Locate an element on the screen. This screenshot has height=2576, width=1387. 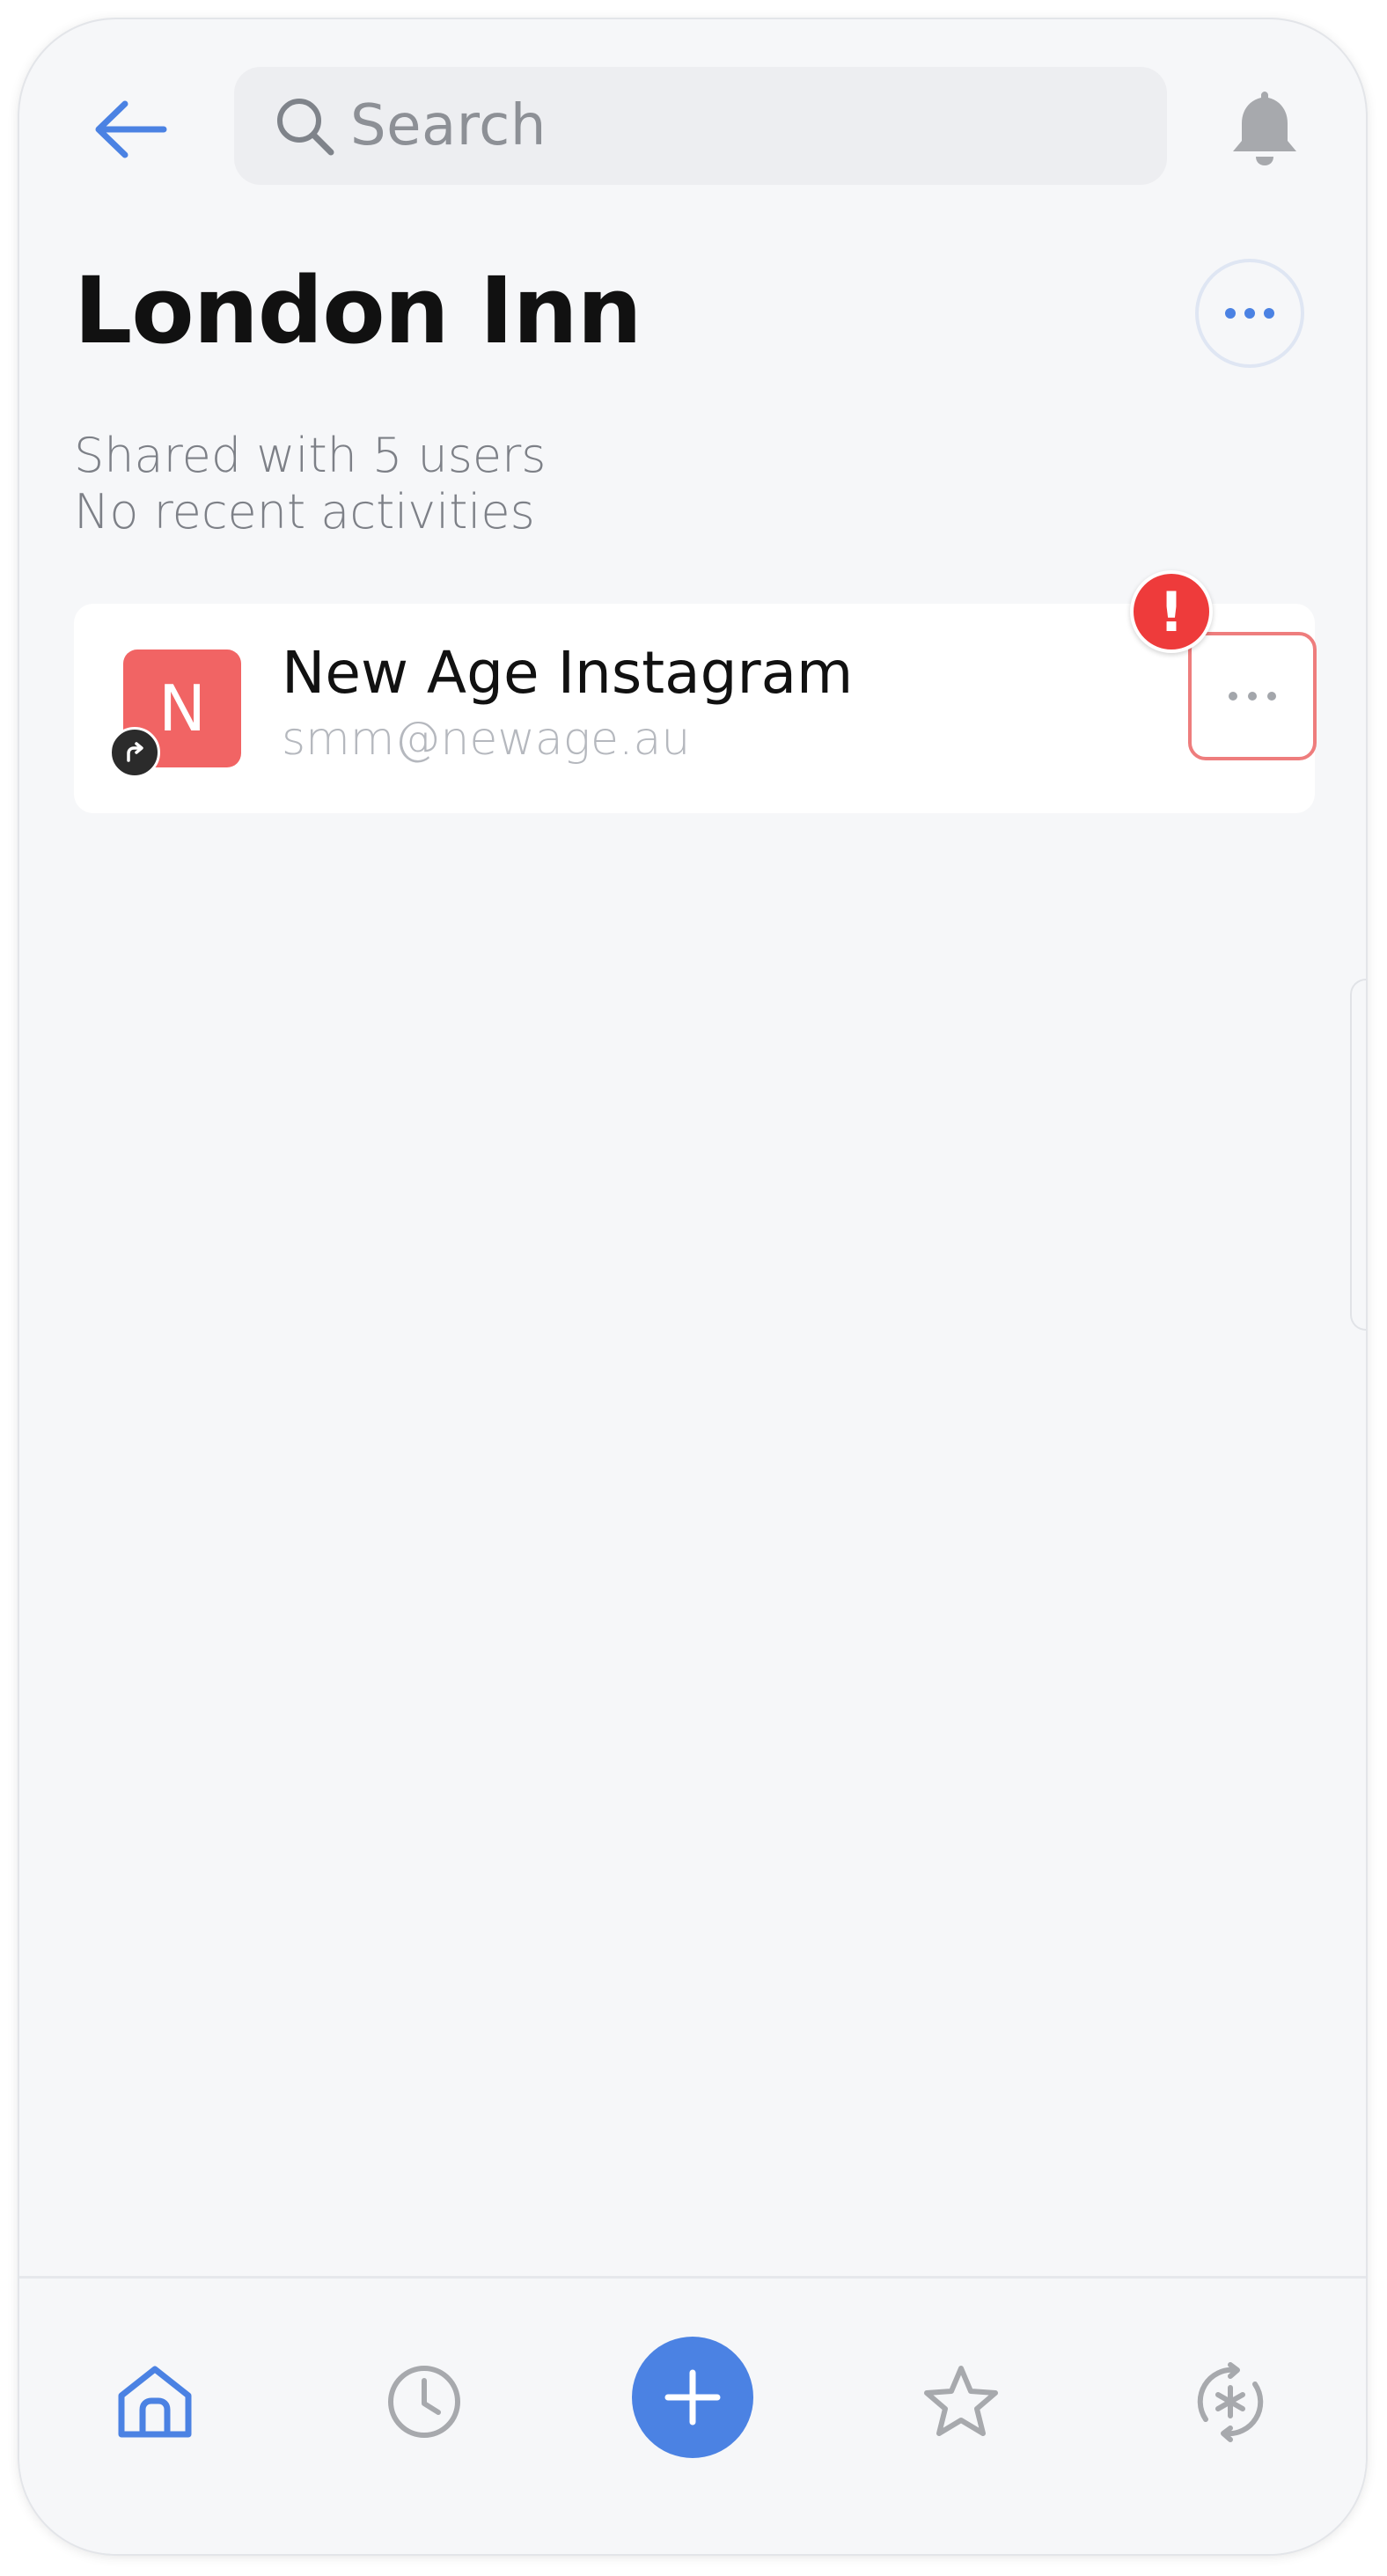
clock-icon is located at coordinates (424, 2402).